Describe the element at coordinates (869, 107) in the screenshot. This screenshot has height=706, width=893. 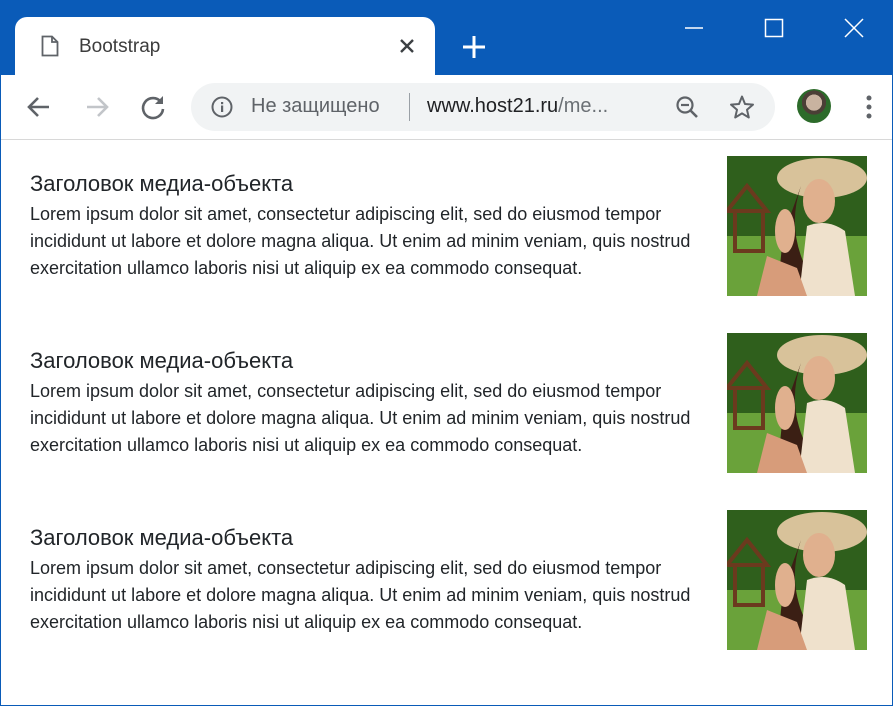
I see `more-vert-icon` at that location.